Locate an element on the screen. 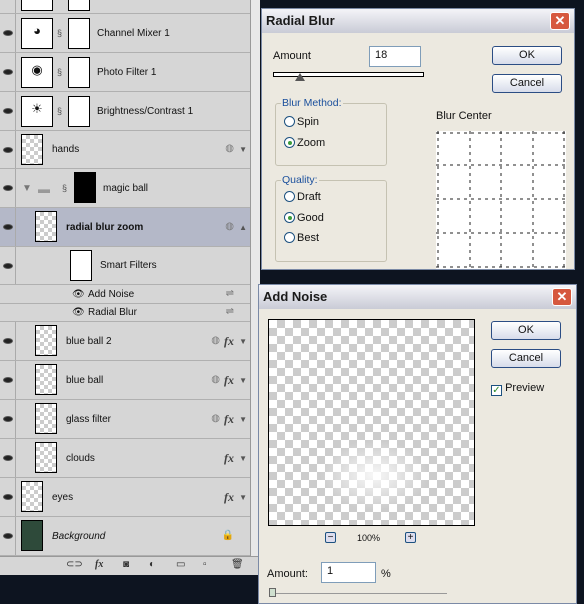 The height and width of the screenshot is (604, 584). layer-row: ◕ § Channel Mixer 1 is located at coordinates (125, 33).